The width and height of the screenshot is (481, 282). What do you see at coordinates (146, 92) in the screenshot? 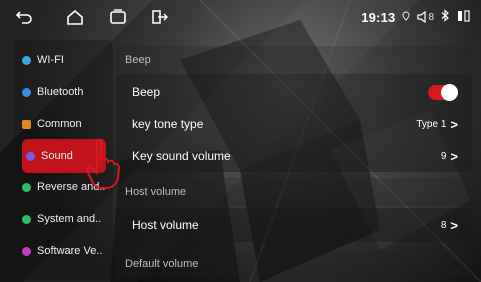
I see `beep-label: Beep` at bounding box center [146, 92].